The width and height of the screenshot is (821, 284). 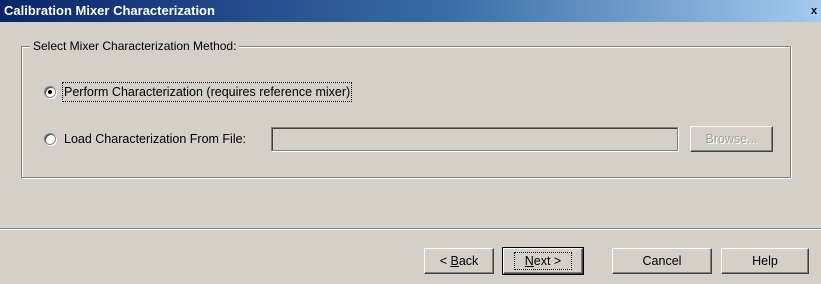 I want to click on option-load-label: Load Characterization From File:, so click(x=155, y=139).